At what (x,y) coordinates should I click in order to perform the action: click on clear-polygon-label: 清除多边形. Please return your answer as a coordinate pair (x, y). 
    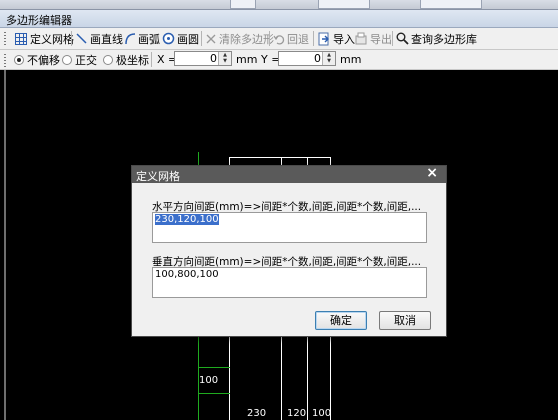
    Looking at the image, I should click on (246, 39).